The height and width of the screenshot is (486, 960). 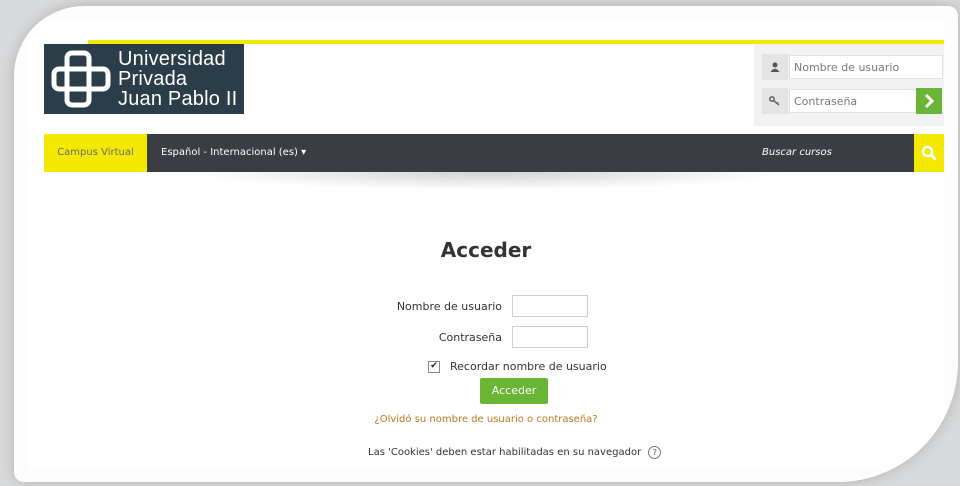 What do you see at coordinates (434, 366) in the screenshot?
I see `remember-checkbox: ✔` at bounding box center [434, 366].